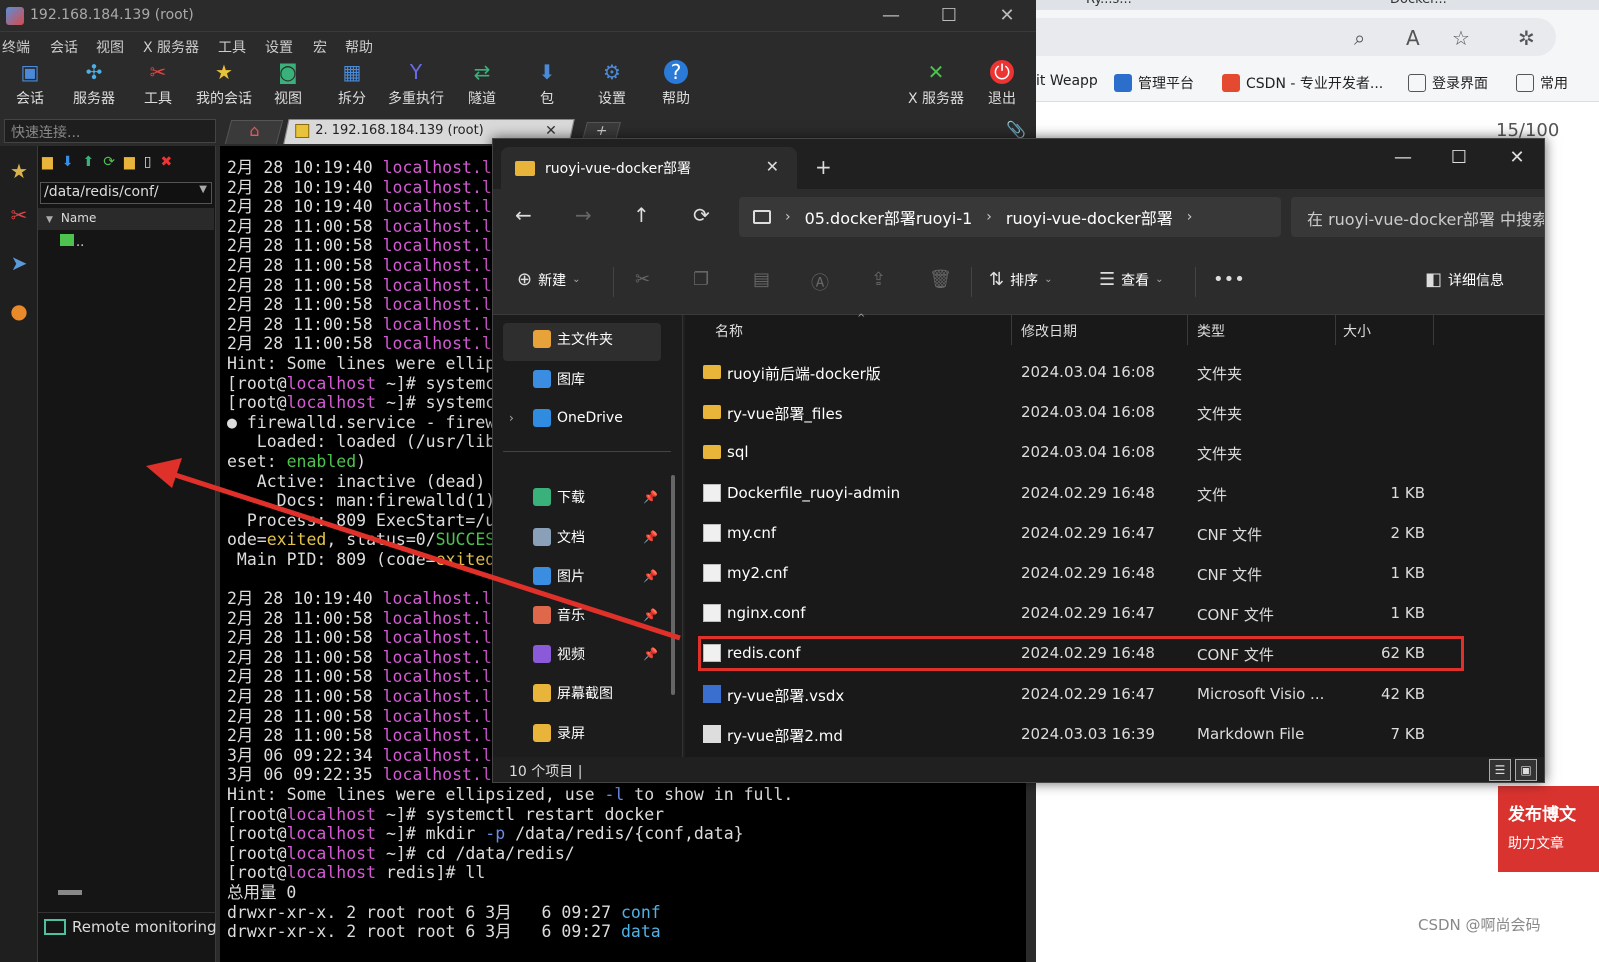  Describe the element at coordinates (511, 418) in the screenshot. I see `expand-chevron-icon: ›` at that location.